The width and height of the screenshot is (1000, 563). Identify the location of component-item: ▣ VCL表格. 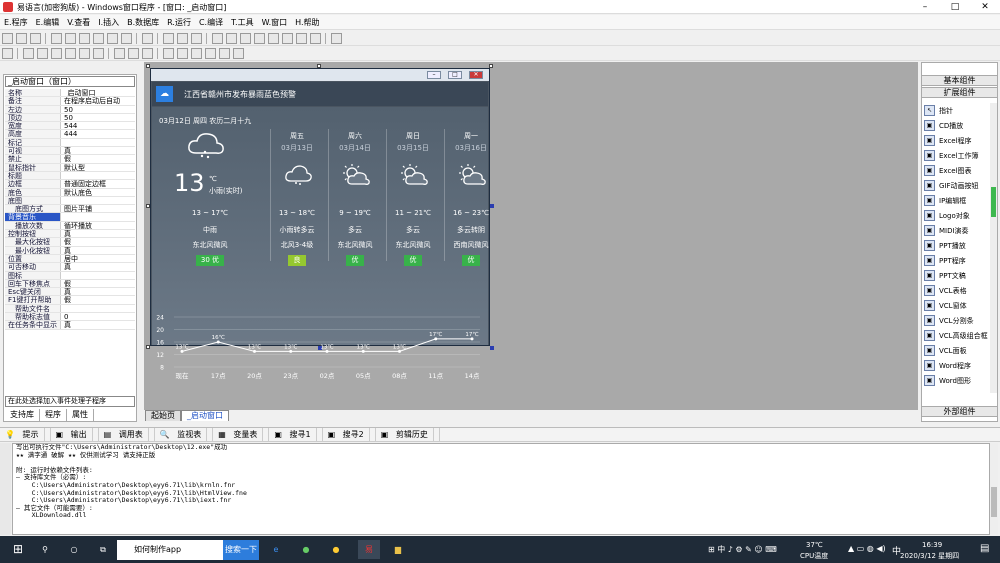
(959, 290).